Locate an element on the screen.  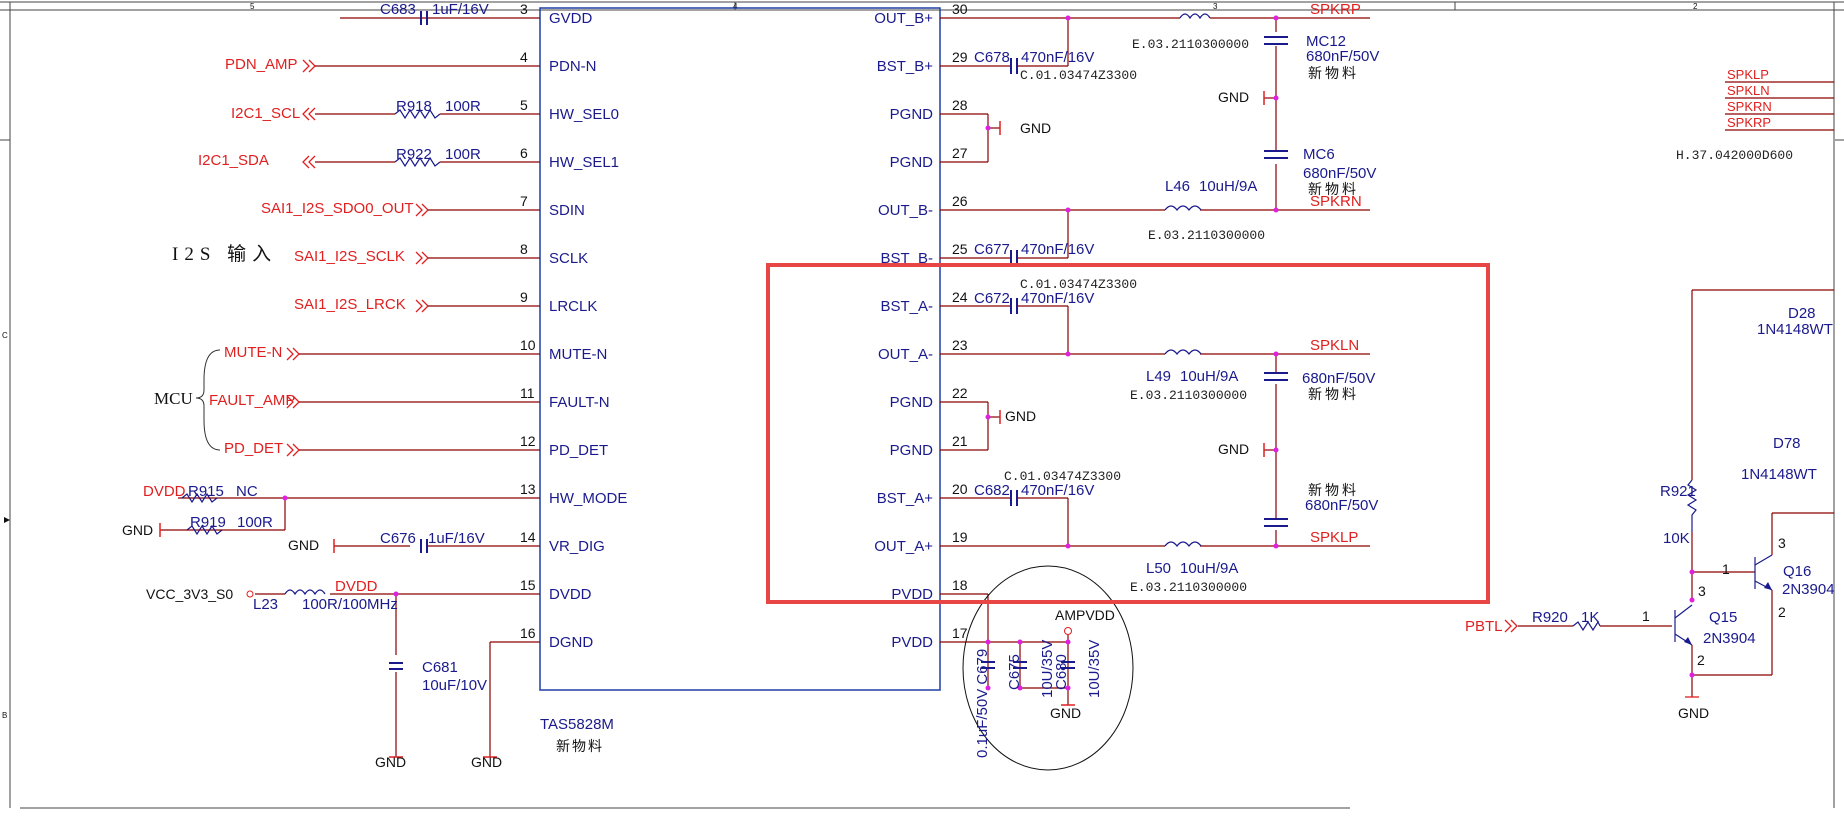
net-pdn-amp: PDN_AMP is located at coordinates (261, 64).